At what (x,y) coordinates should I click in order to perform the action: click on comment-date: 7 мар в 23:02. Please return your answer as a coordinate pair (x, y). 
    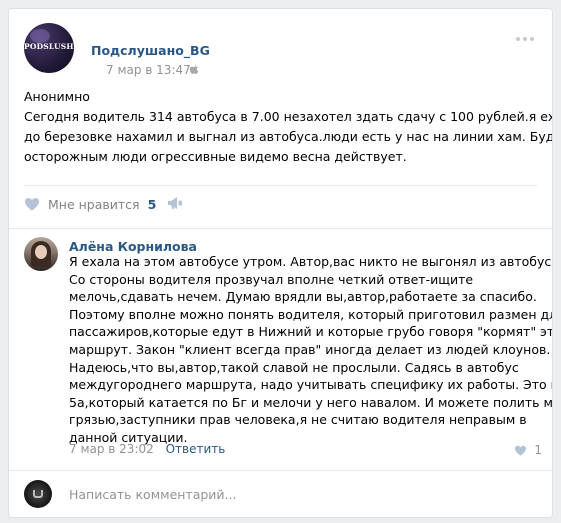
    Looking at the image, I should click on (111, 449).